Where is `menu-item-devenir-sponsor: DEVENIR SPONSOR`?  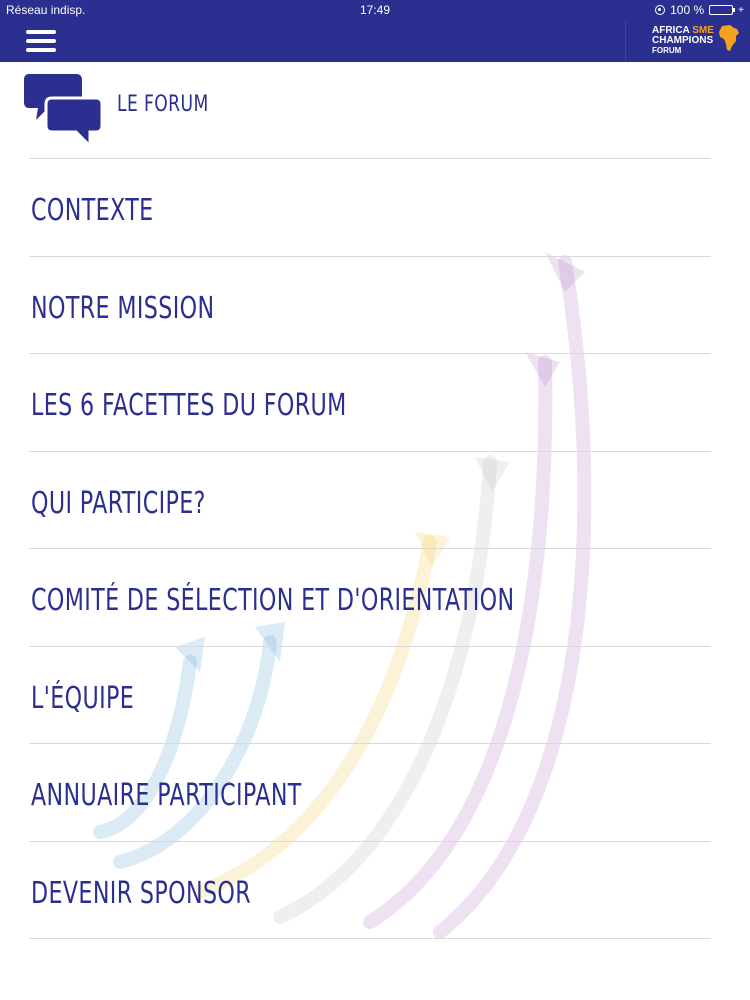
menu-item-devenir-sponsor: DEVENIR SPONSOR is located at coordinates (370, 889).